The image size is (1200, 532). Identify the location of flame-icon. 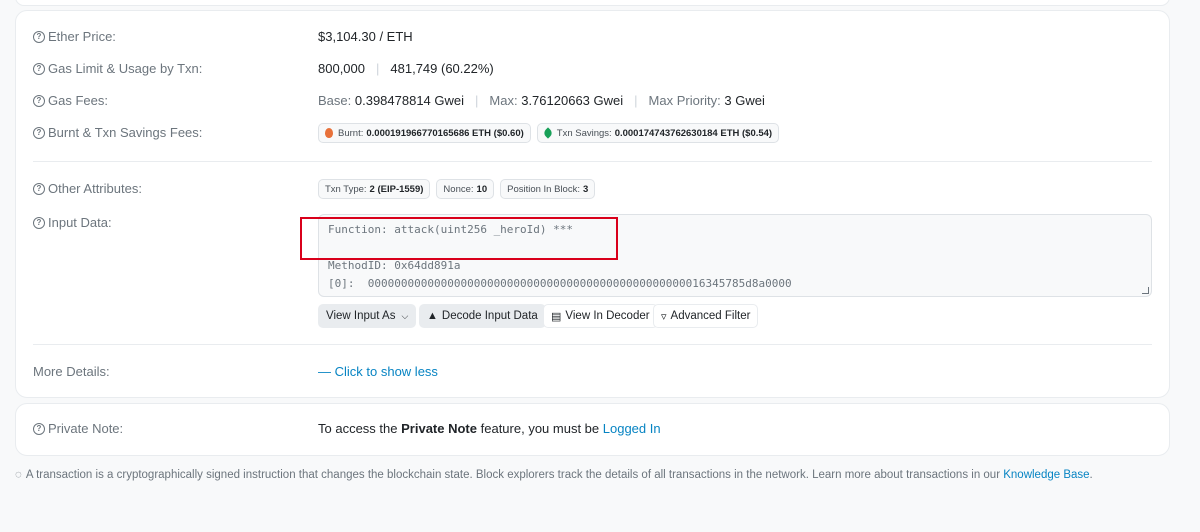
(329, 133).